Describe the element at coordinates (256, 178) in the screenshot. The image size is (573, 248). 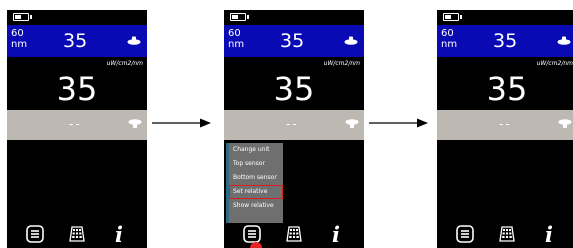
I see `menu-item-bottom-sensor: Bottom sensor` at that location.